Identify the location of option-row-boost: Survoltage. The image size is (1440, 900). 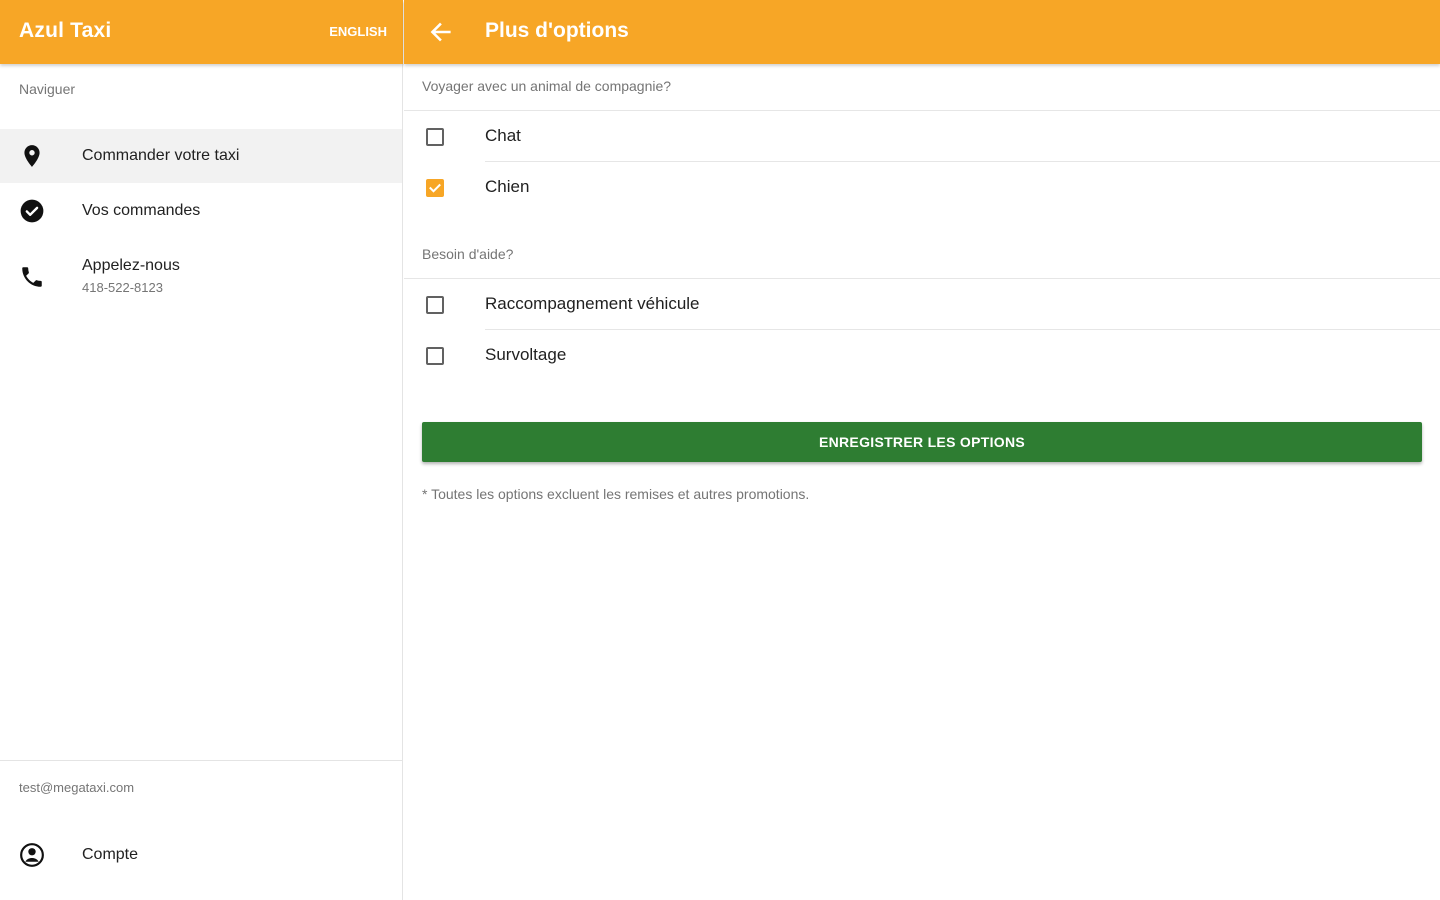
(922, 356).